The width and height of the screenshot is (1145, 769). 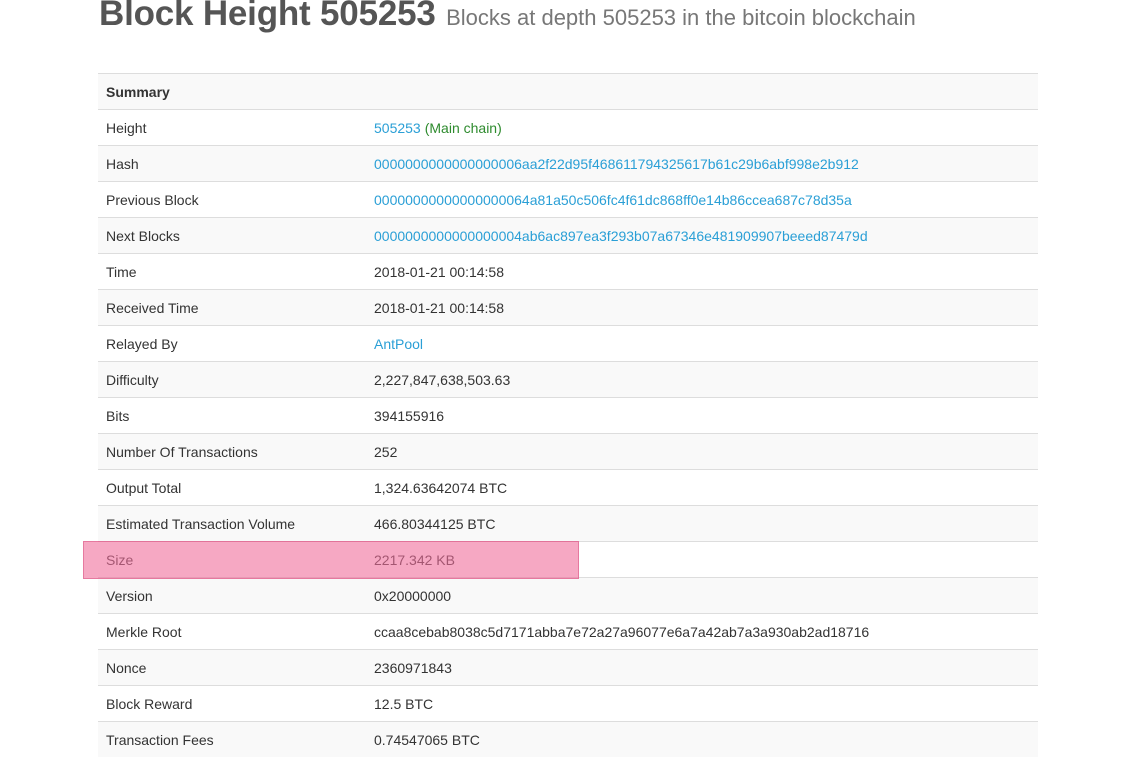 What do you see at coordinates (232, 415) in the screenshot?
I see `row-label: Bits` at bounding box center [232, 415].